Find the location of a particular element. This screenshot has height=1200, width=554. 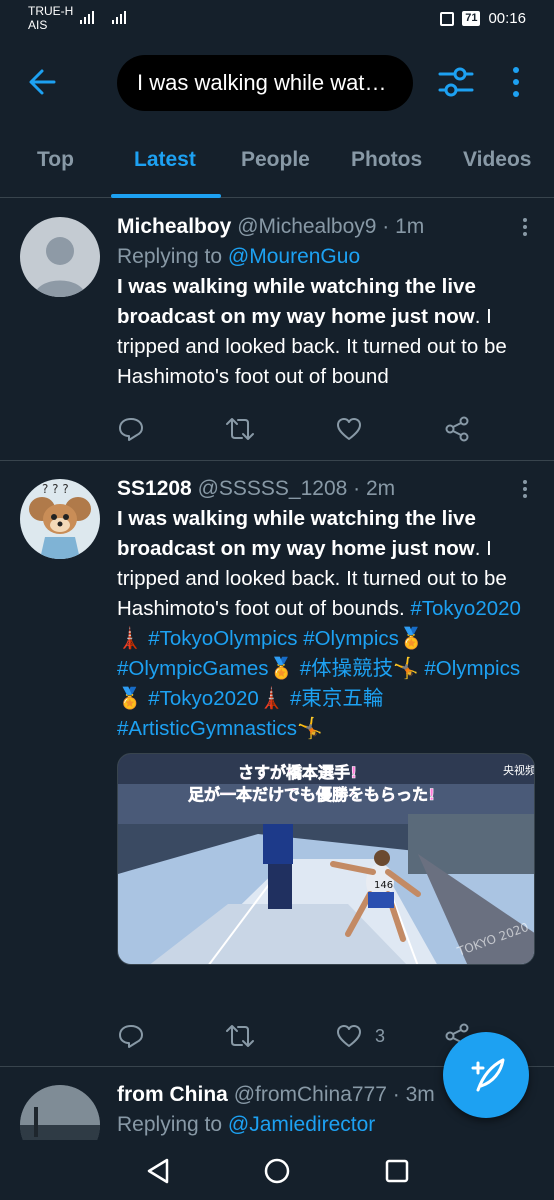

search-tabs: Top Latest People Photos Videos is located at coordinates (277, 164).